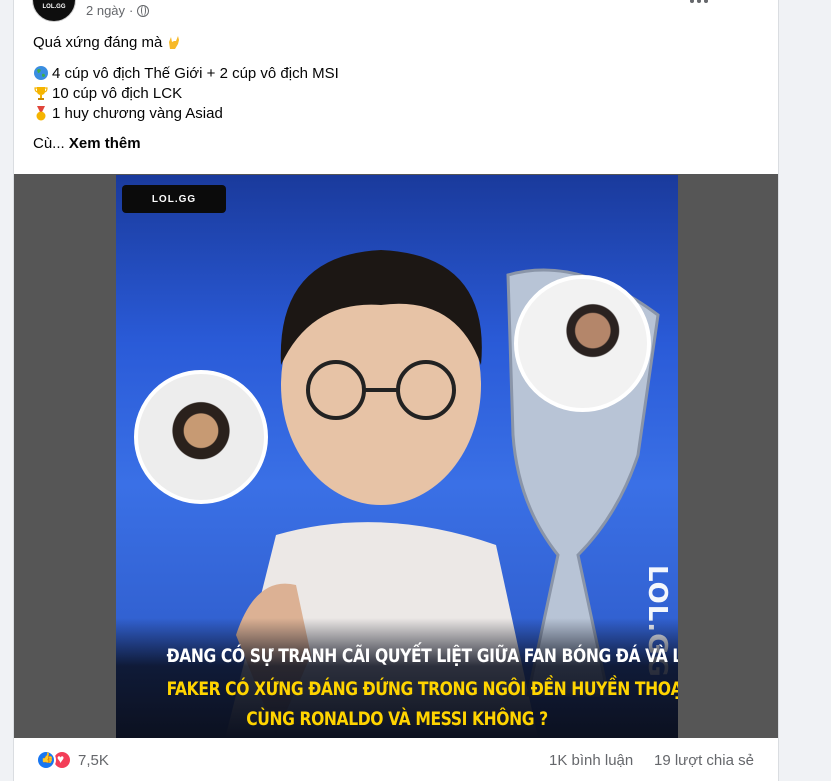 The width and height of the screenshot is (831, 781). What do you see at coordinates (393, 144) in the screenshot?
I see `post-line-5: Cù... Xem thêm` at bounding box center [393, 144].